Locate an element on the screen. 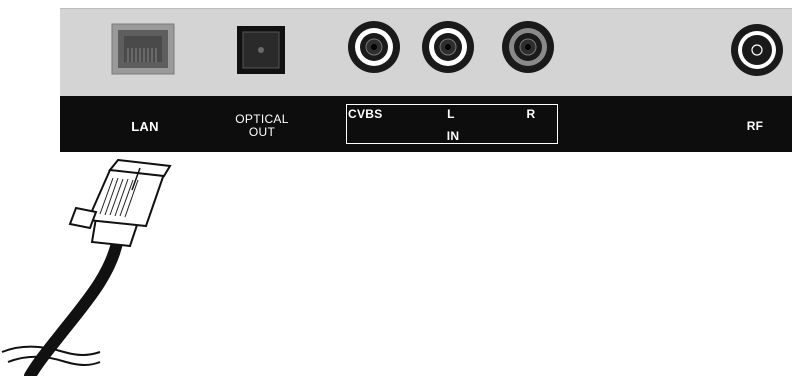 The image size is (792, 376). optical-out-label: OPTICAL OUT is located at coordinates (262, 125).